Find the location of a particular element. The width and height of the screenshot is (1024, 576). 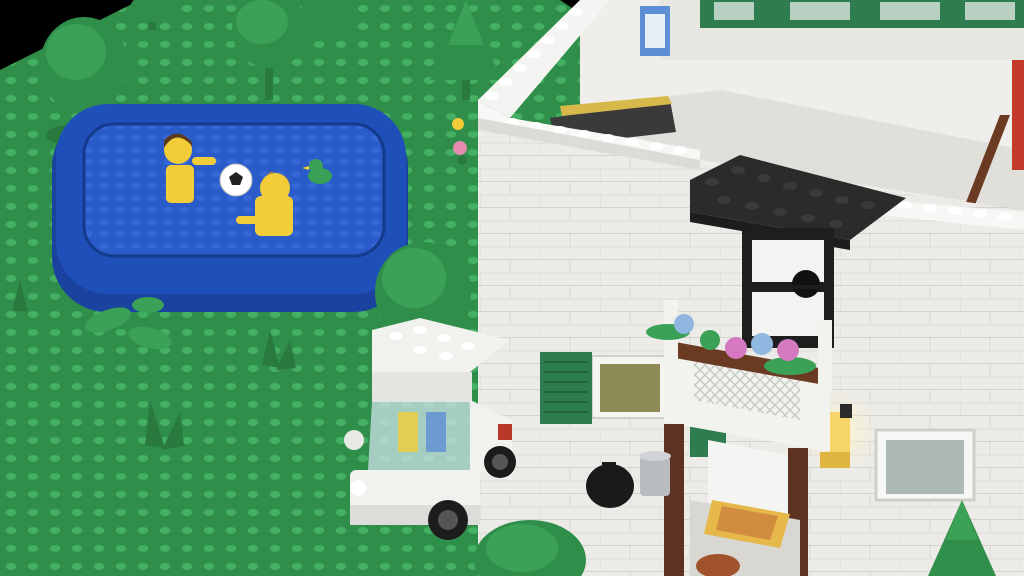

trash-can is located at coordinates (655, 473).